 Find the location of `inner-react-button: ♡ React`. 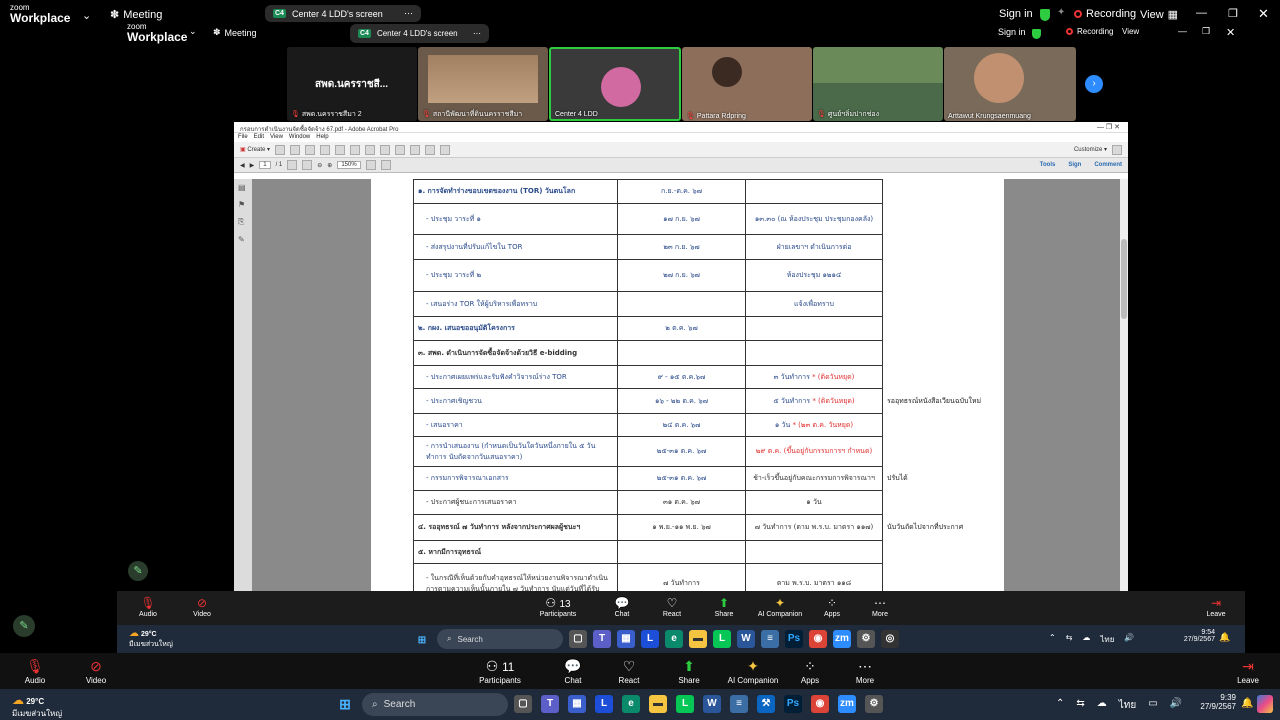

inner-react-button: ♡ React is located at coordinates (672, 606).